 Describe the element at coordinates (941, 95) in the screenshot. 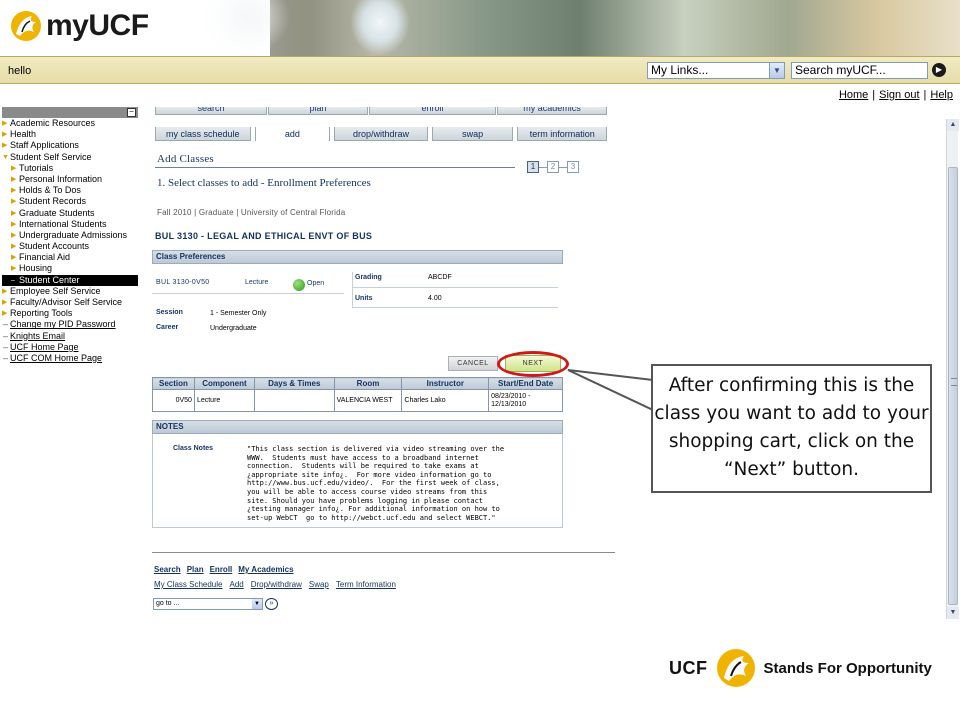

I see `help-link: Help` at that location.